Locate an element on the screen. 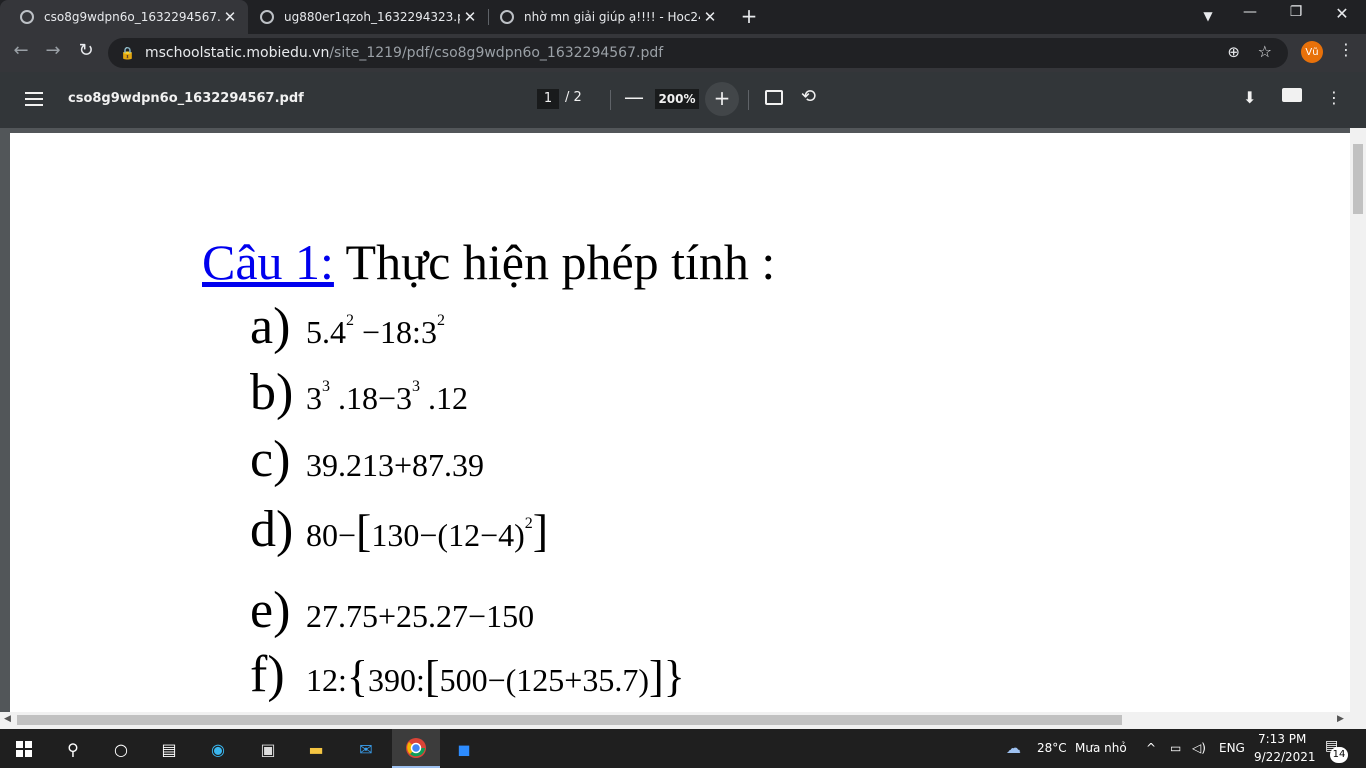  label-d: d) is located at coordinates (272, 529).